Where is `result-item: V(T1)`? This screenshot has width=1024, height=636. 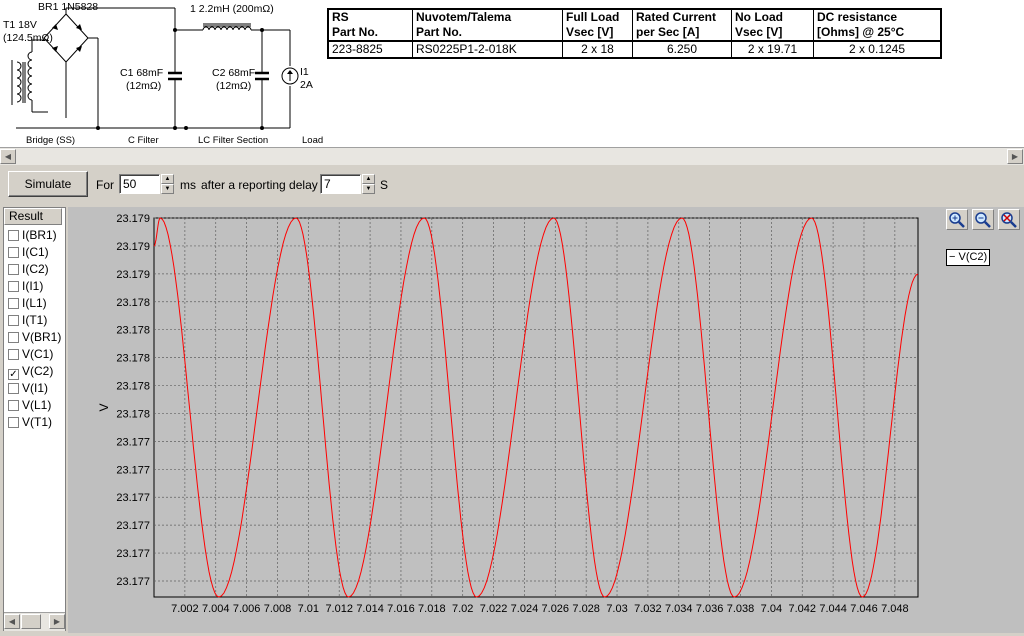 result-item: V(T1) is located at coordinates (30, 423).